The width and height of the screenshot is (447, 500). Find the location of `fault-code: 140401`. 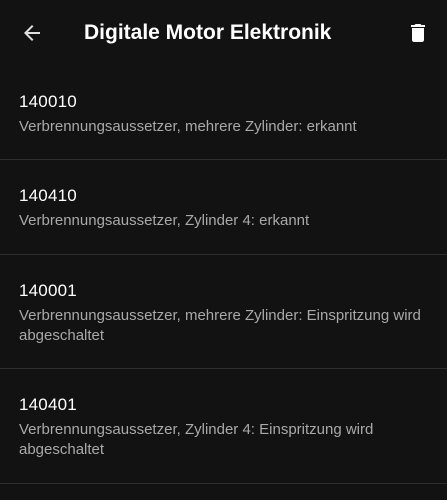

fault-code: 140401 is located at coordinates (48, 404).